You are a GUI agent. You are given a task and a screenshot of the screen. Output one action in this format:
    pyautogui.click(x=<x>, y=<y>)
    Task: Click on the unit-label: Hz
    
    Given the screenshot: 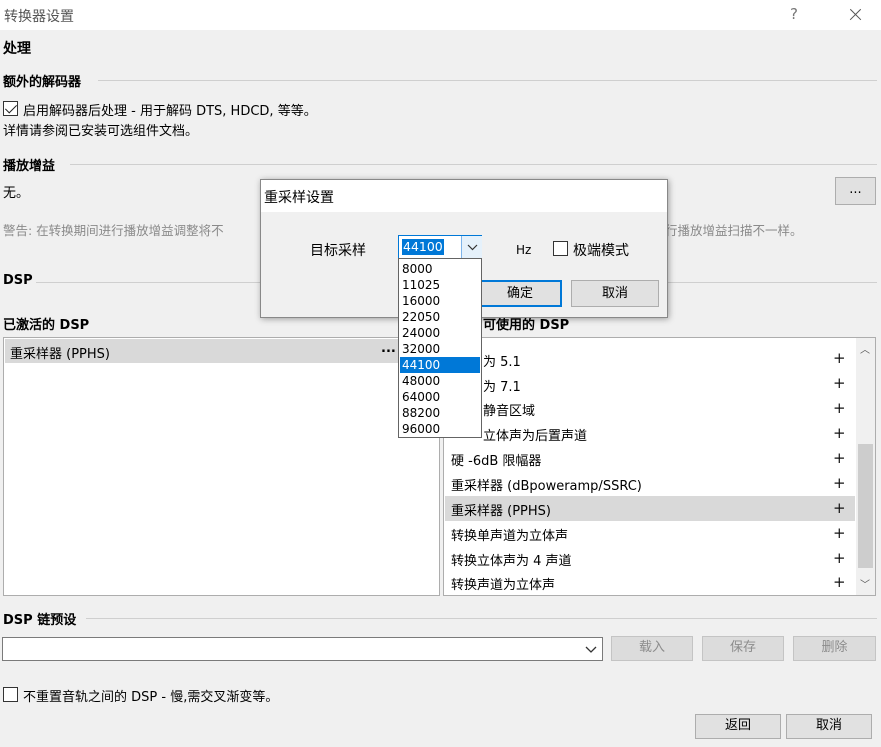 What is the action you would take?
    pyautogui.click(x=524, y=250)
    